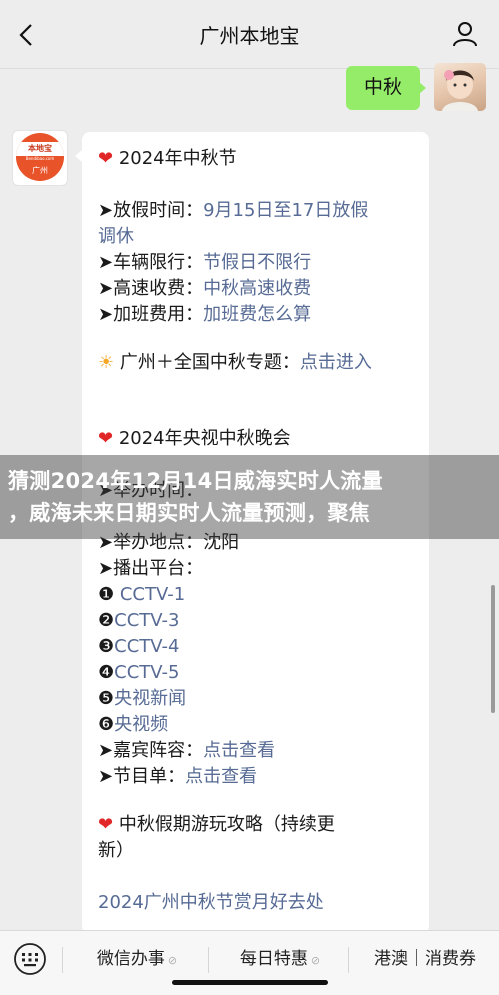  What do you see at coordinates (146, 620) in the screenshot?
I see `platform-link: CCTV-3` at bounding box center [146, 620].